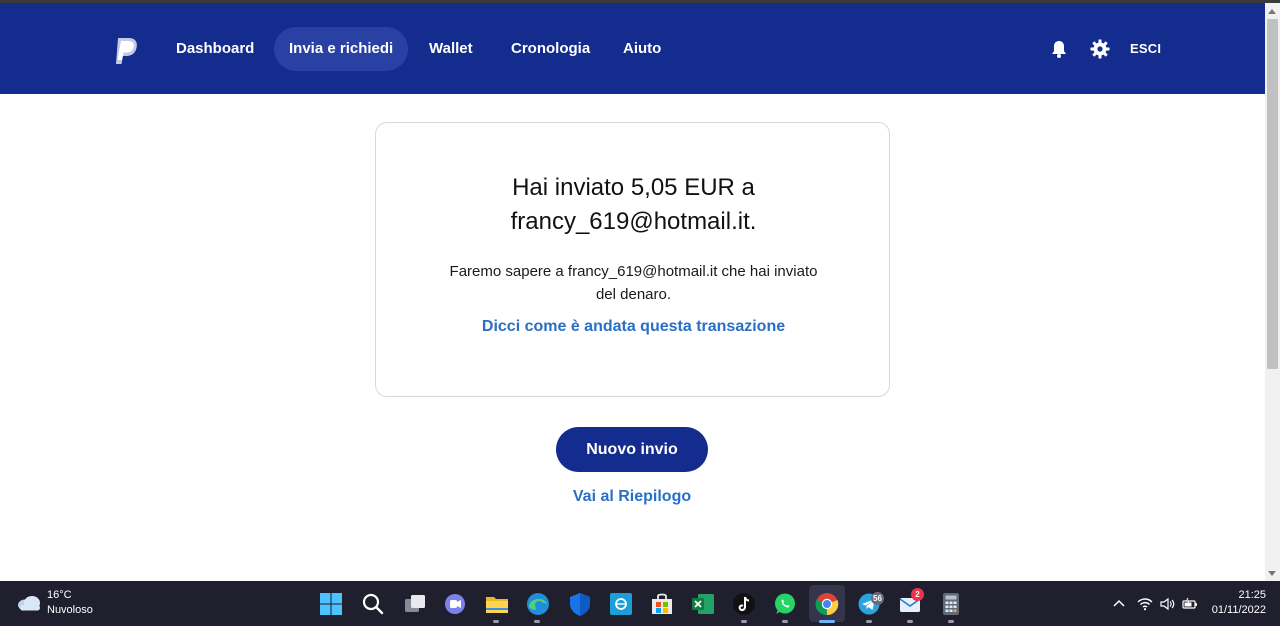 This screenshot has height=626, width=1280. What do you see at coordinates (621, 604) in the screenshot?
I see `company-portal-icon` at bounding box center [621, 604].